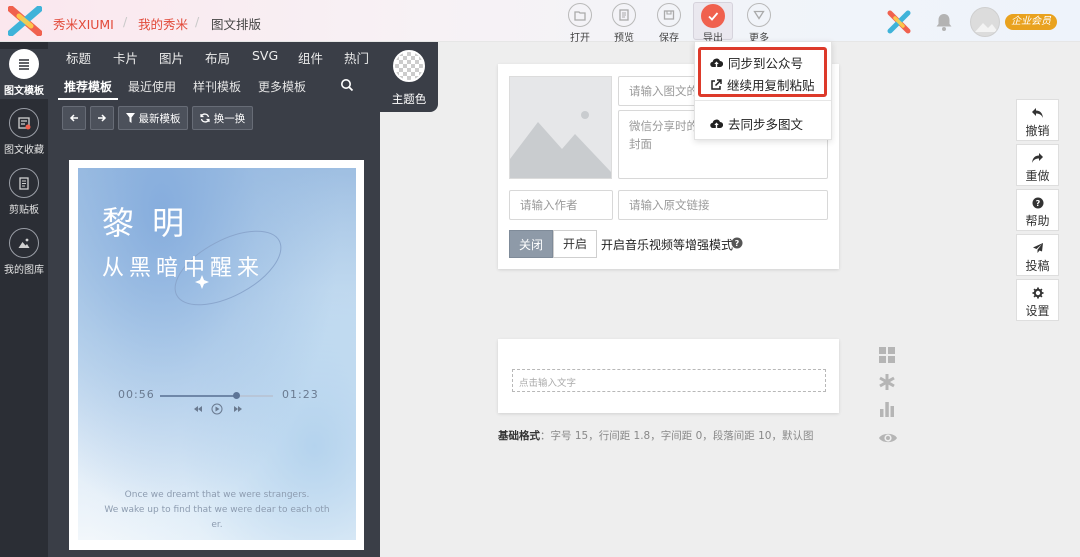 This screenshot has height=557, width=1080. I want to click on rail-item-templates: 图文模板, so click(24, 74).